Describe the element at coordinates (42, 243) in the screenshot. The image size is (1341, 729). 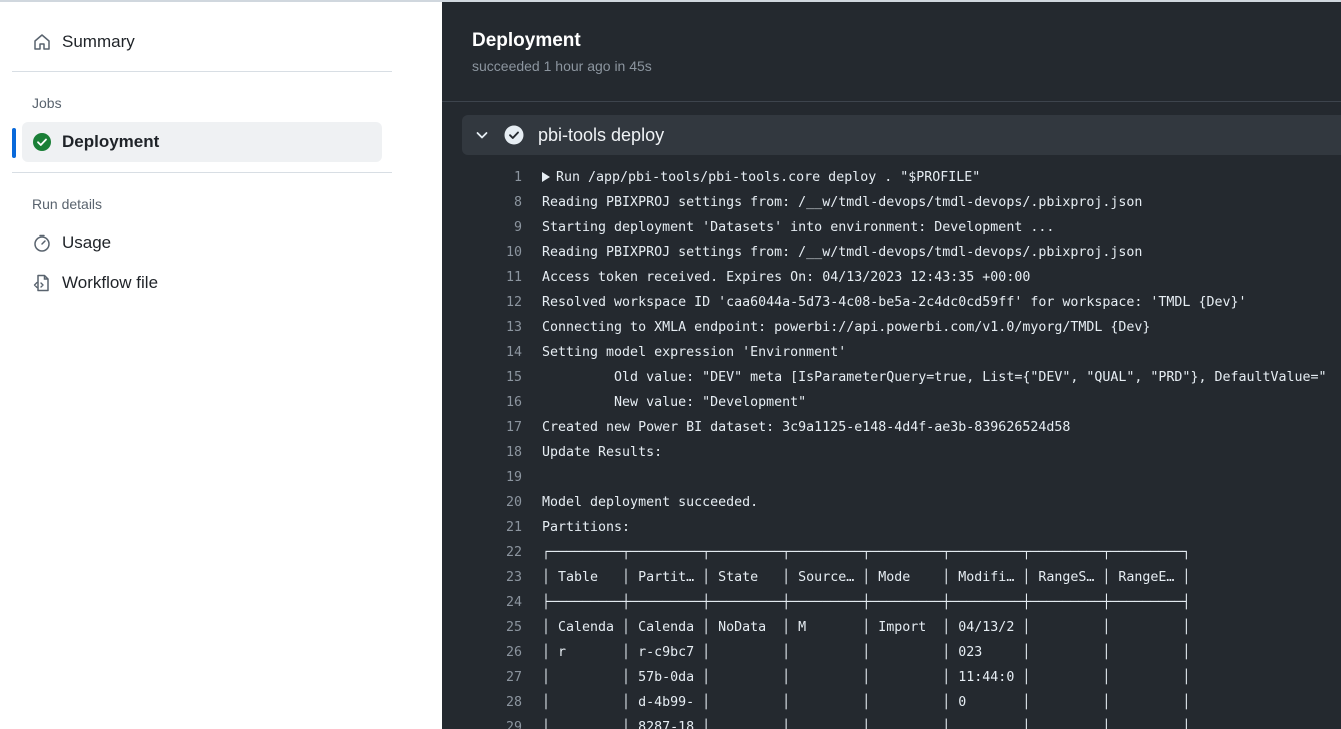
I see `stopwatch-icon` at that location.